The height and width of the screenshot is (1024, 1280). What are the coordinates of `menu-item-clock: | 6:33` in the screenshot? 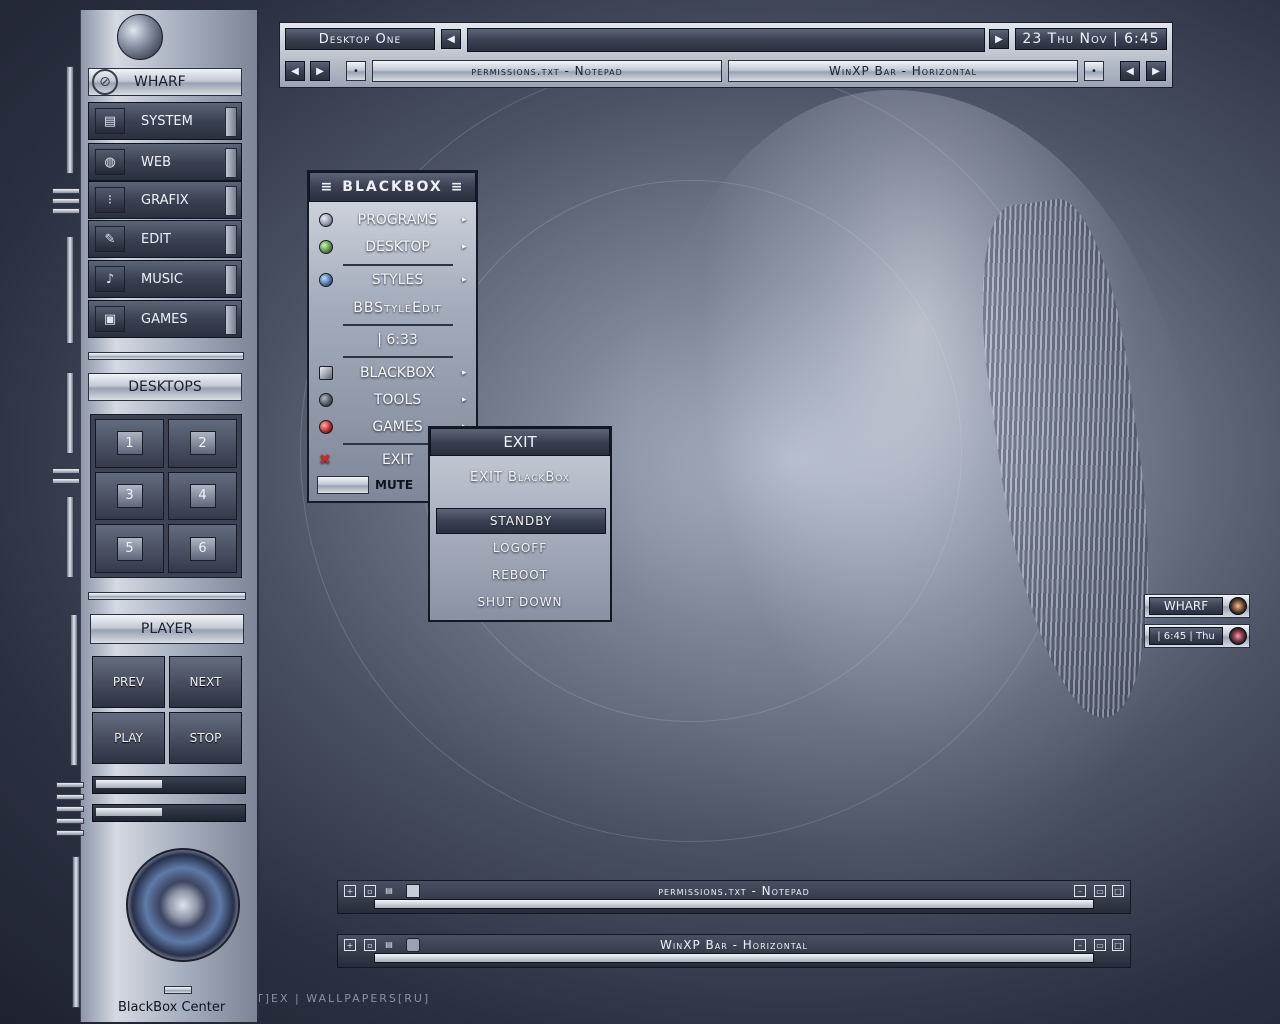 It's located at (392, 340).